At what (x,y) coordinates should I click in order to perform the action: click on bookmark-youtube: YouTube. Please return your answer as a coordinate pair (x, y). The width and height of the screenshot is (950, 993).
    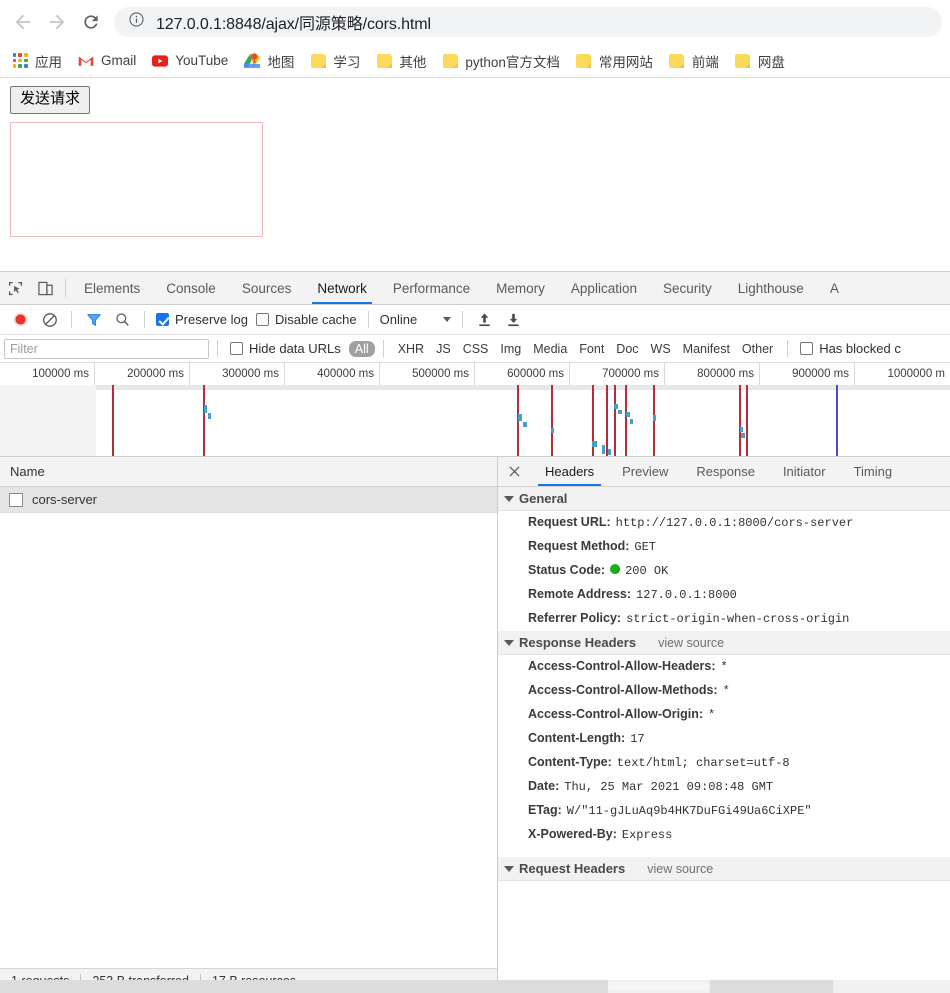
    Looking at the image, I should click on (190, 61).